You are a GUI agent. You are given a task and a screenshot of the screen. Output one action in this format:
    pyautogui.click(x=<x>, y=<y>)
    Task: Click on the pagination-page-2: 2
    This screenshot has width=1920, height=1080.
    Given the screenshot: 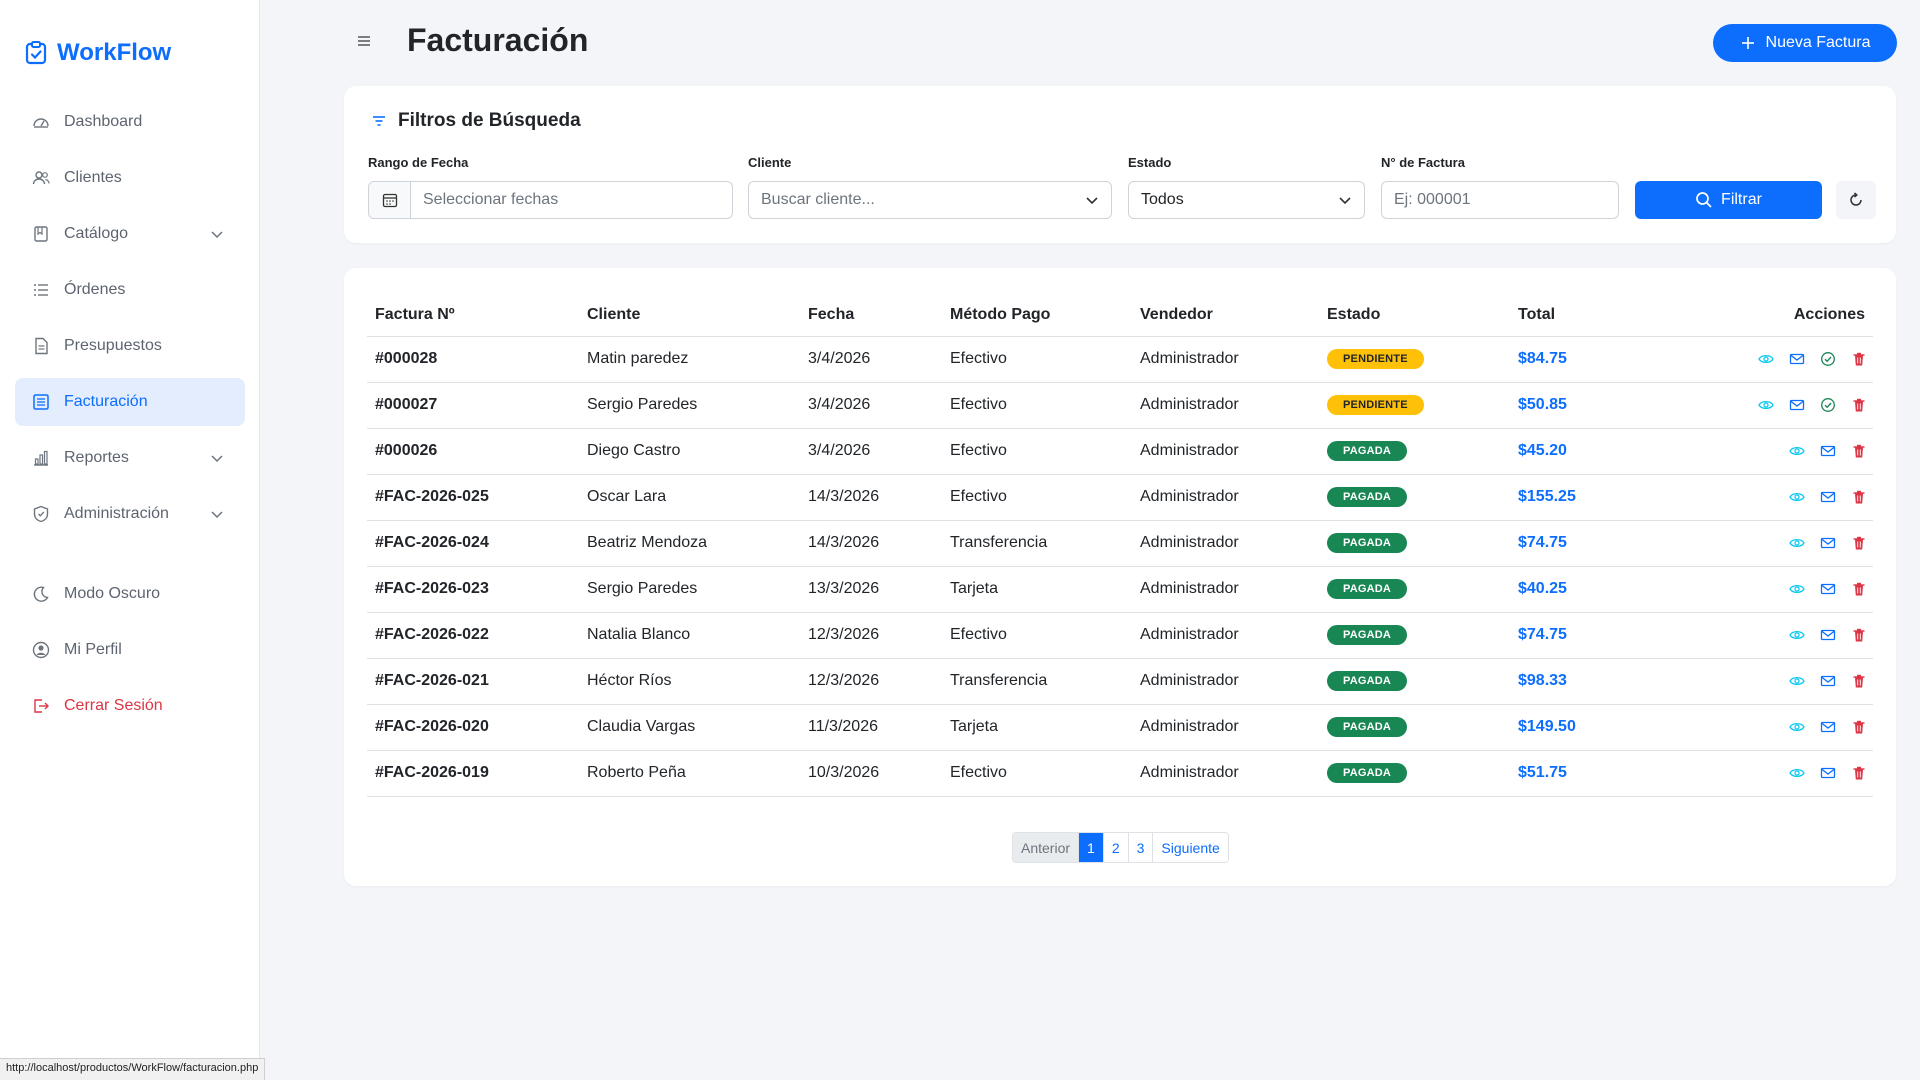 What is the action you would take?
    pyautogui.click(x=1116, y=847)
    